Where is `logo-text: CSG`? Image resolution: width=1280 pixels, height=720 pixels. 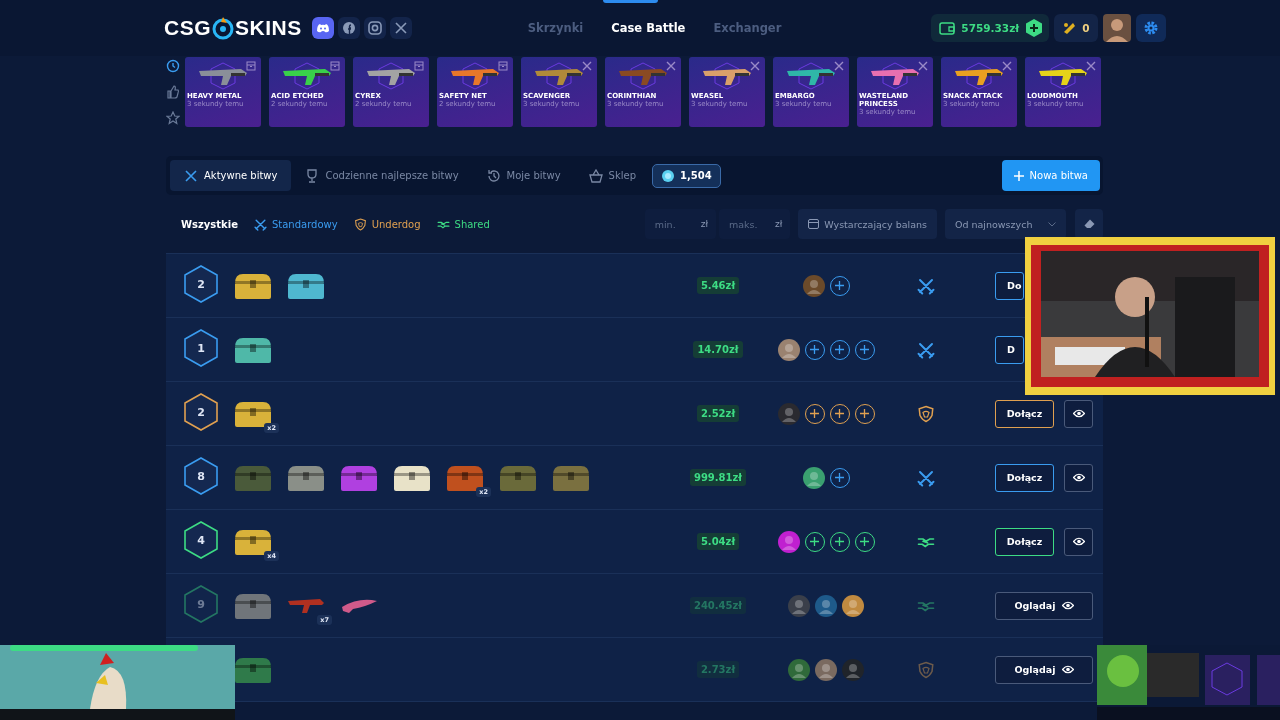
logo-text: CSG is located at coordinates (187, 28).